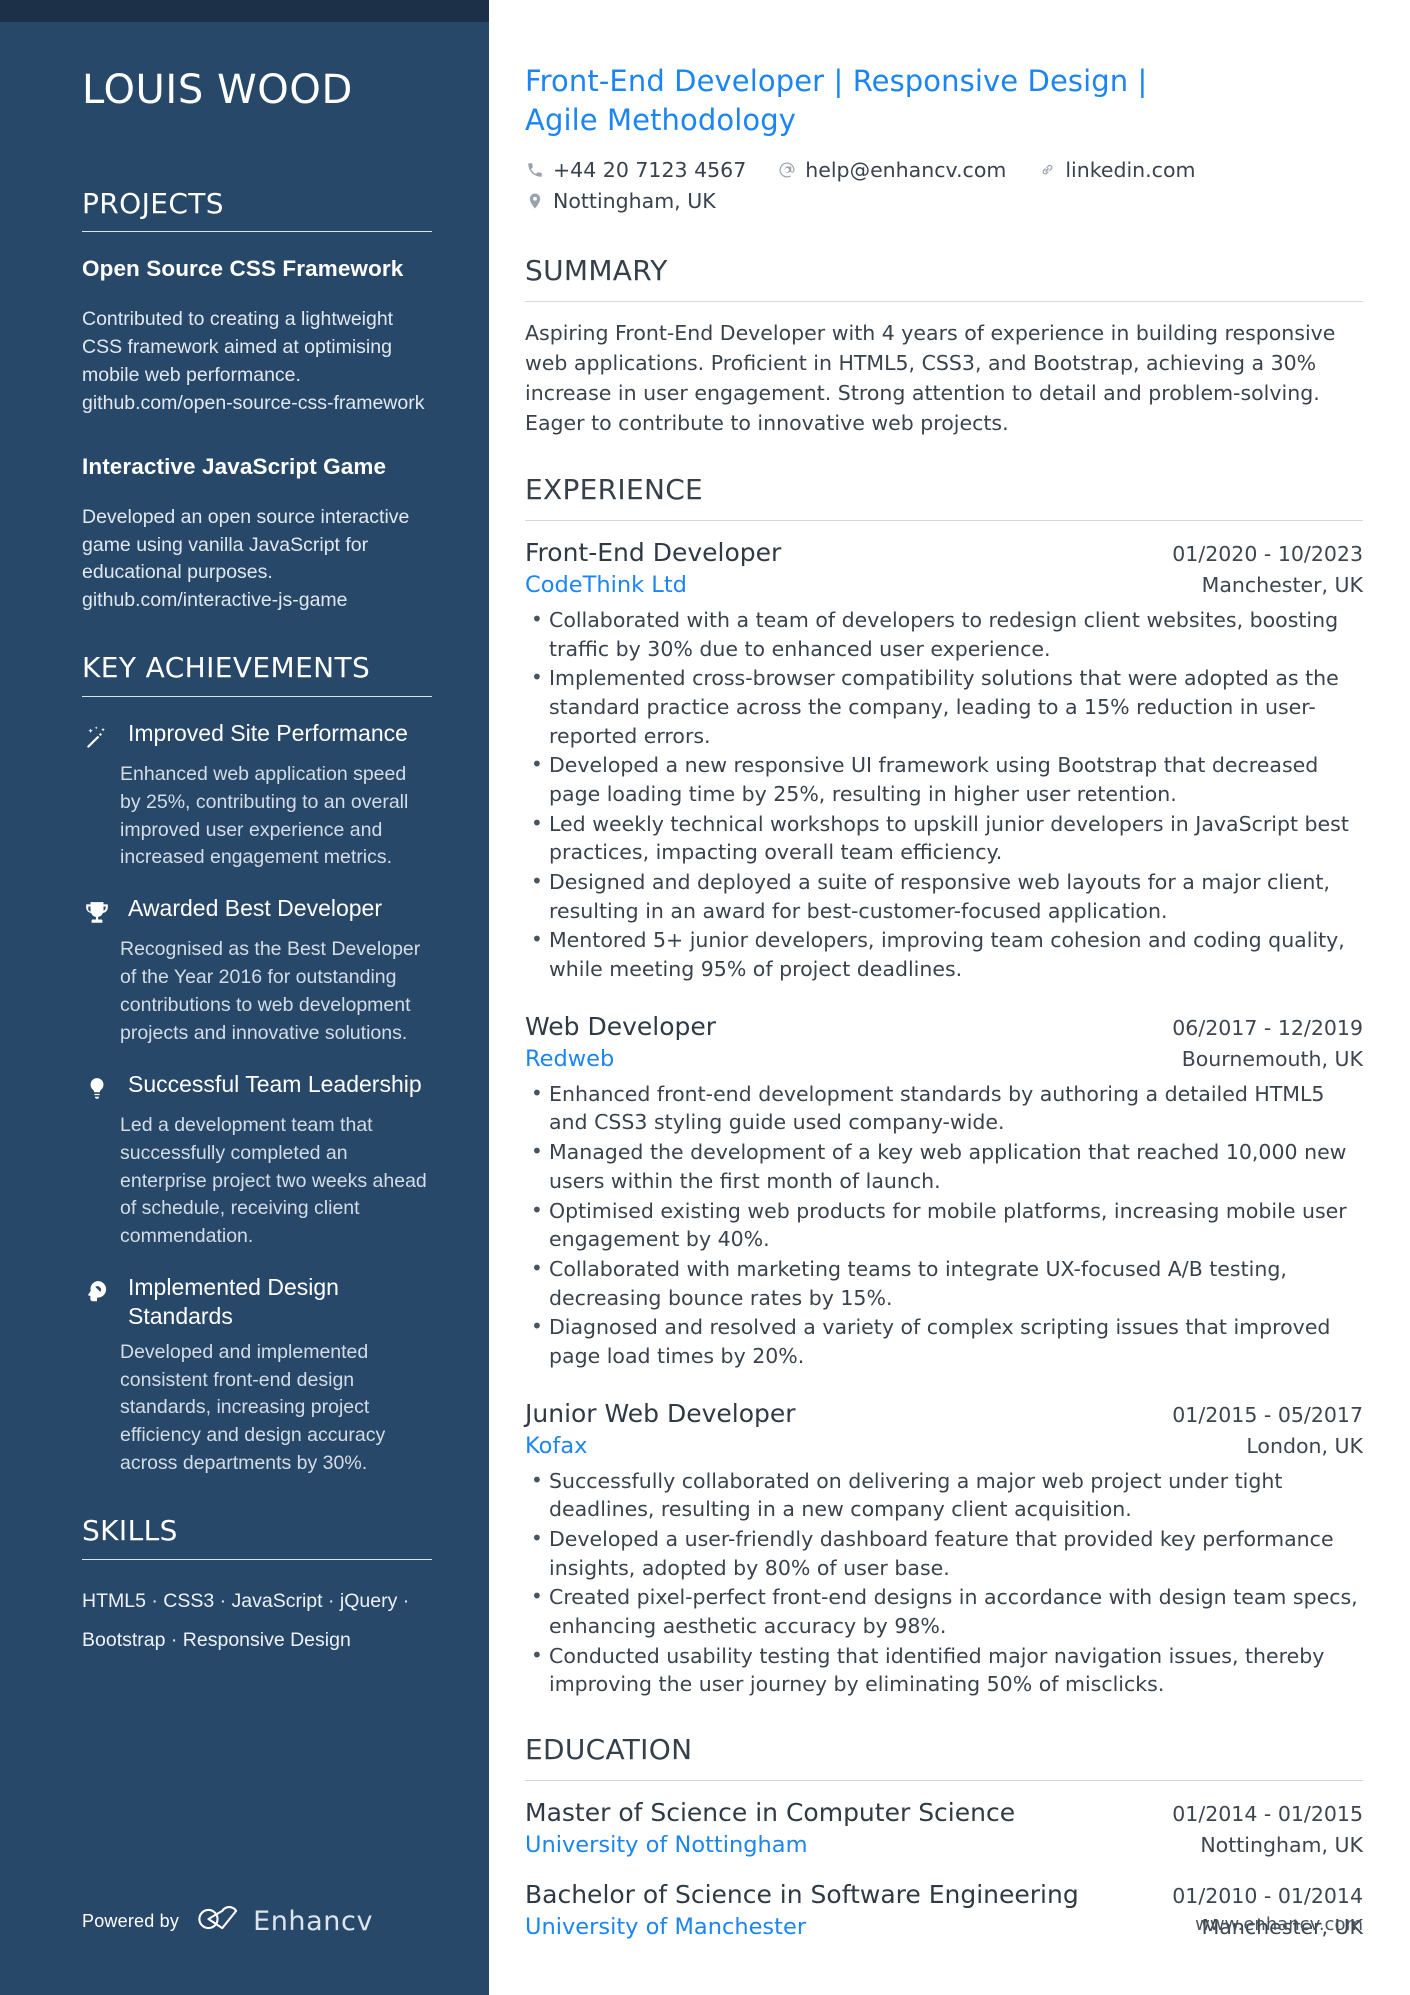 The height and width of the screenshot is (1995, 1410). What do you see at coordinates (1267, 1814) in the screenshot?
I see `education-dates: 01/2014 - 01/2015` at bounding box center [1267, 1814].